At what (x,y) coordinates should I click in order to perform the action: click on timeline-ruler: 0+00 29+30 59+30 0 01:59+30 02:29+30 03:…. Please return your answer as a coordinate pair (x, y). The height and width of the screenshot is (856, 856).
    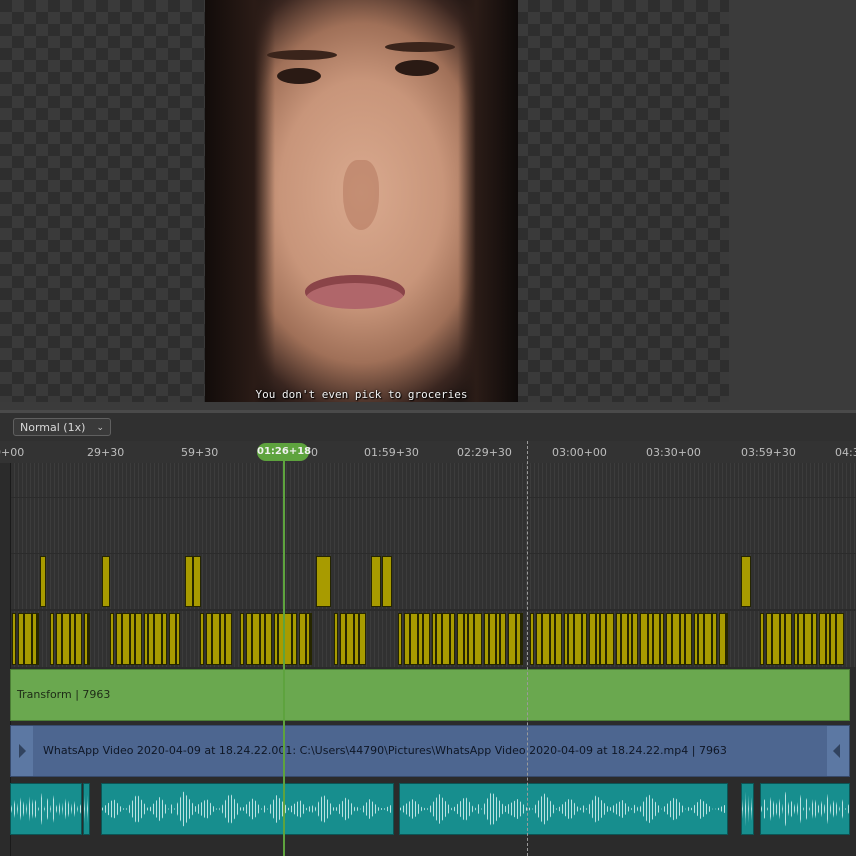
    Looking at the image, I should click on (428, 452).